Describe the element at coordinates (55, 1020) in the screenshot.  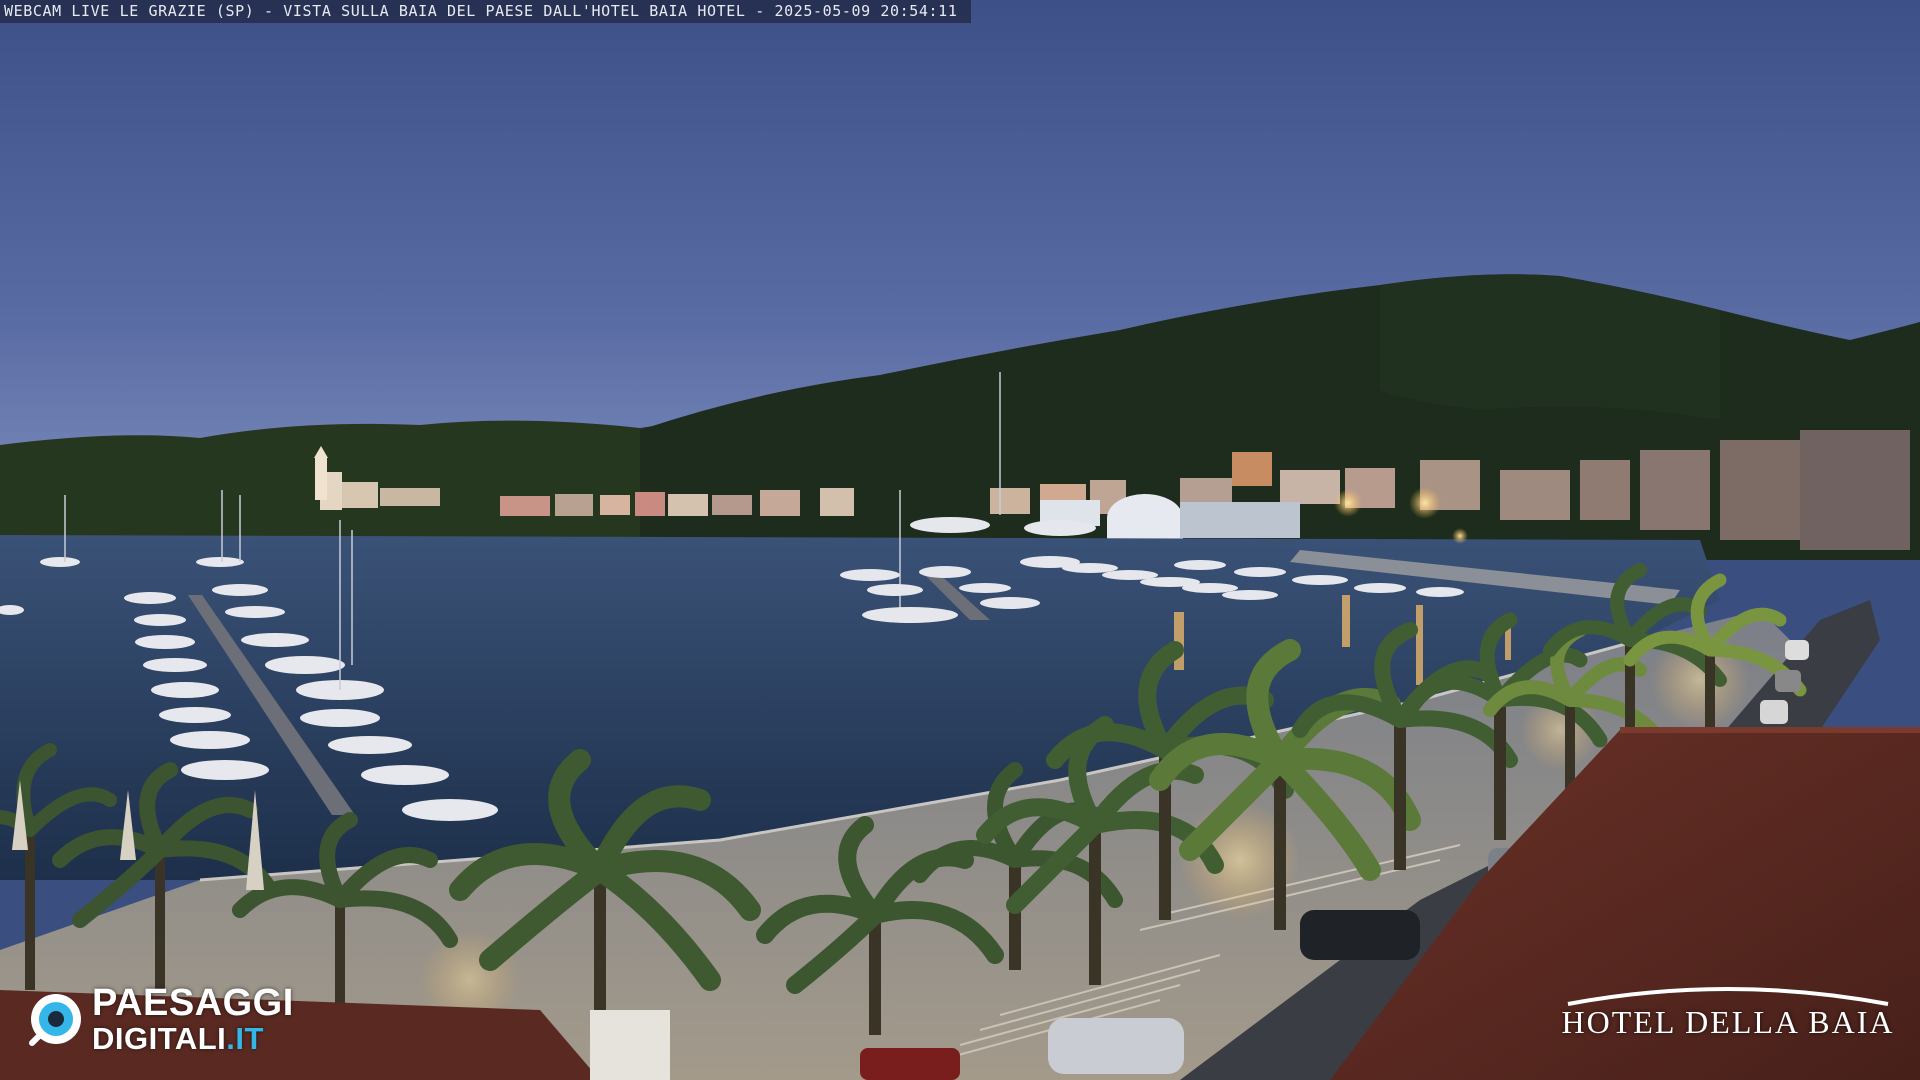
I see `eye-icon` at that location.